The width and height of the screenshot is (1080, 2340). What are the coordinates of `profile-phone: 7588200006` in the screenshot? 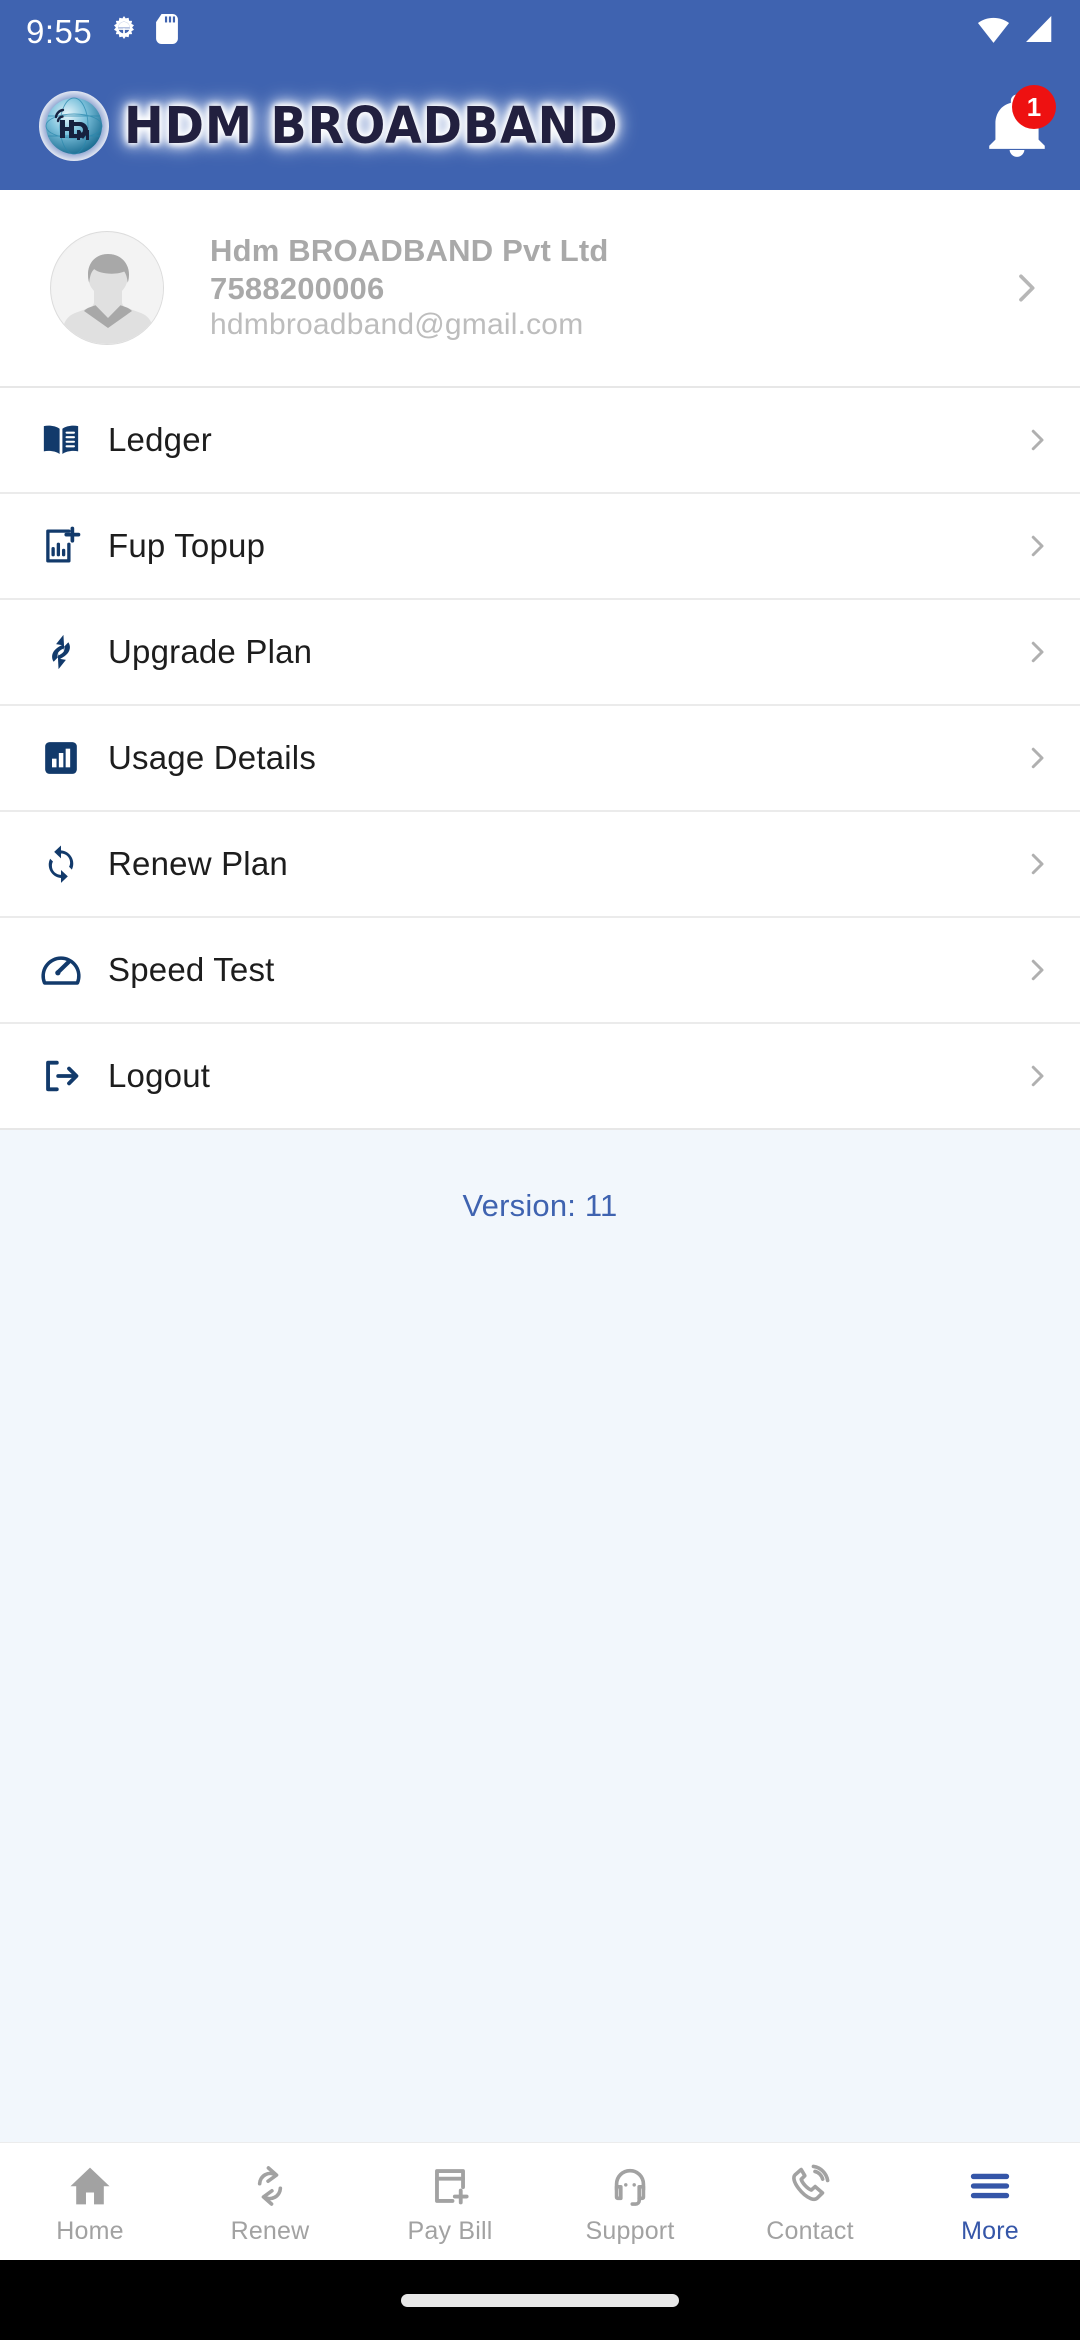 It's located at (297, 288).